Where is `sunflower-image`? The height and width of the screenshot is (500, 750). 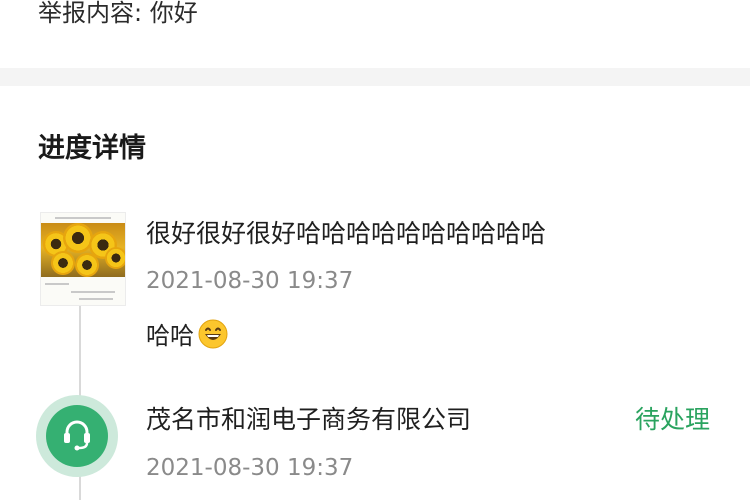 sunflower-image is located at coordinates (83, 250).